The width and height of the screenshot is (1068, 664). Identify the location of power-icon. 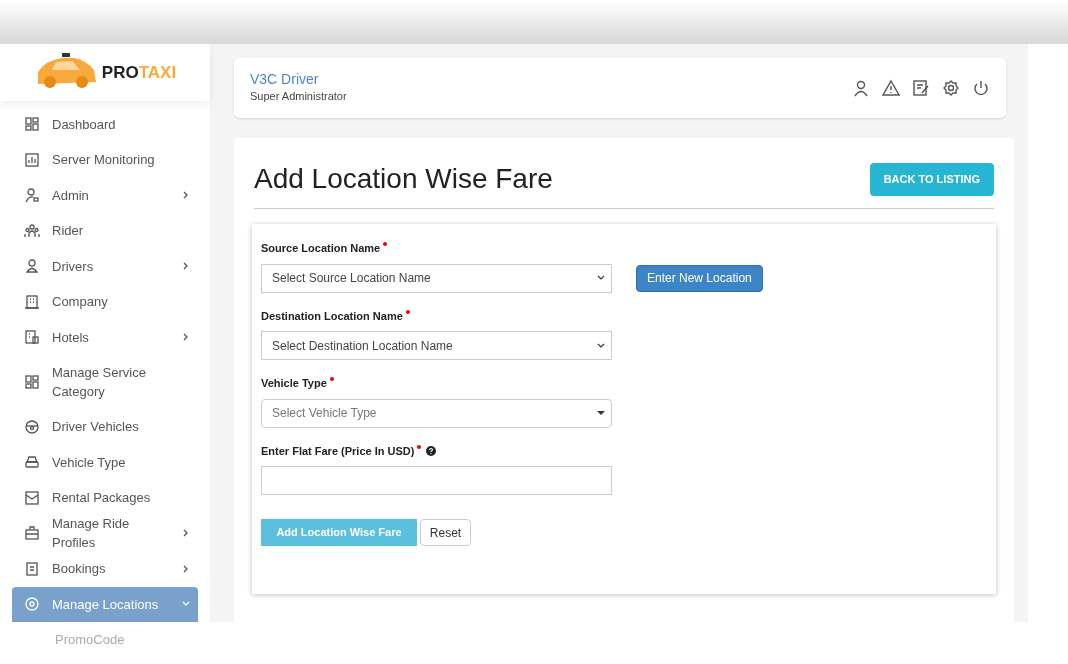
(981, 88).